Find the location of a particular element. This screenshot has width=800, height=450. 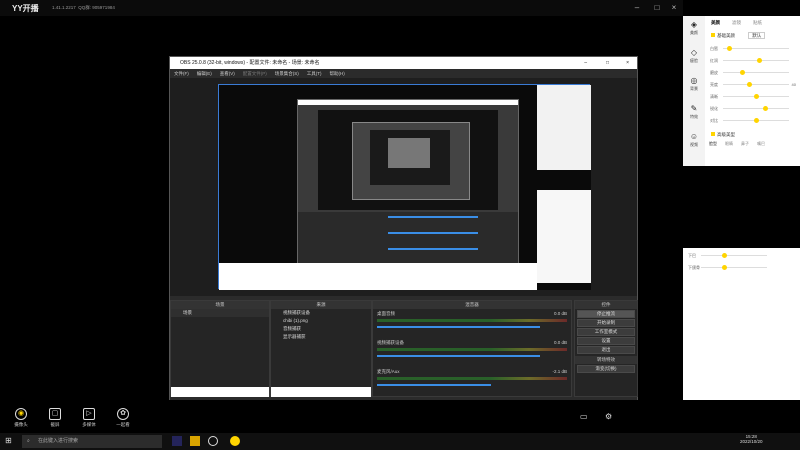

tab-face: 脸型 is located at coordinates (713, 144).